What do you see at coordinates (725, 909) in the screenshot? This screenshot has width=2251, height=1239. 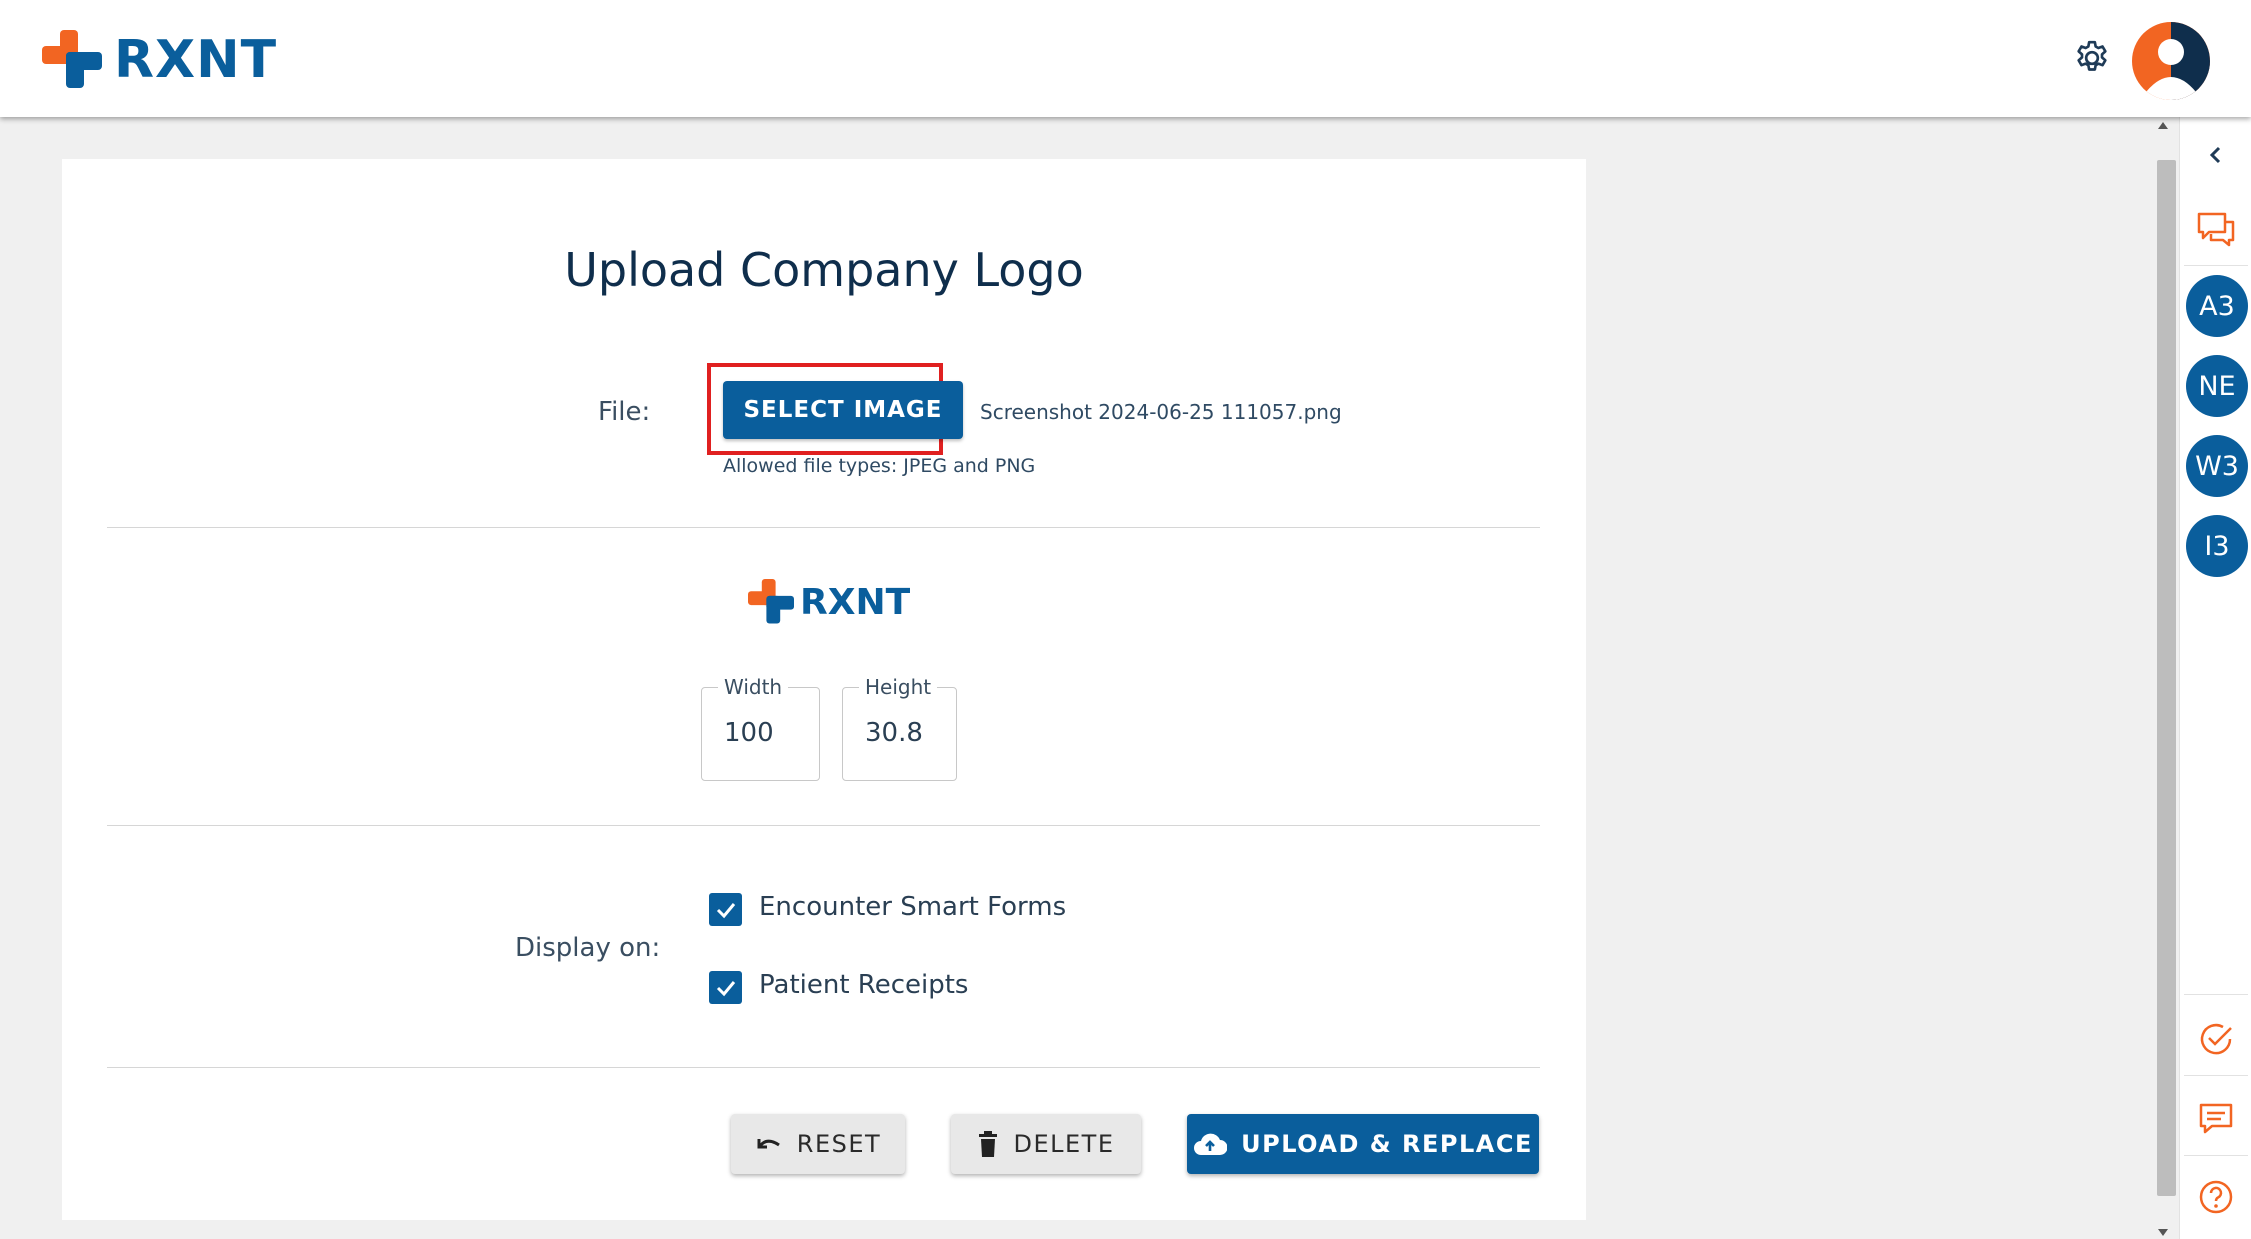 I see `encounter-smart-forms-checkbox` at bounding box center [725, 909].